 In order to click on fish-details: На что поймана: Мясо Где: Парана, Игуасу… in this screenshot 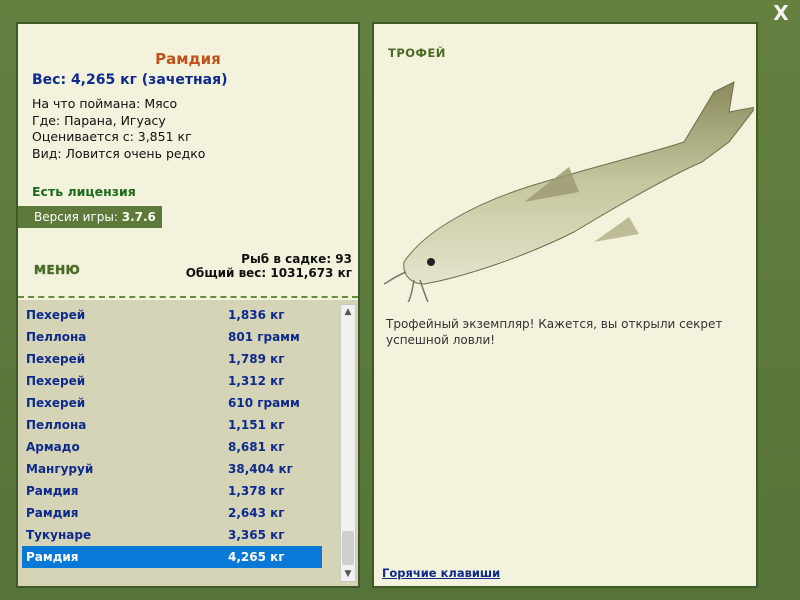, I will do `click(118, 129)`.